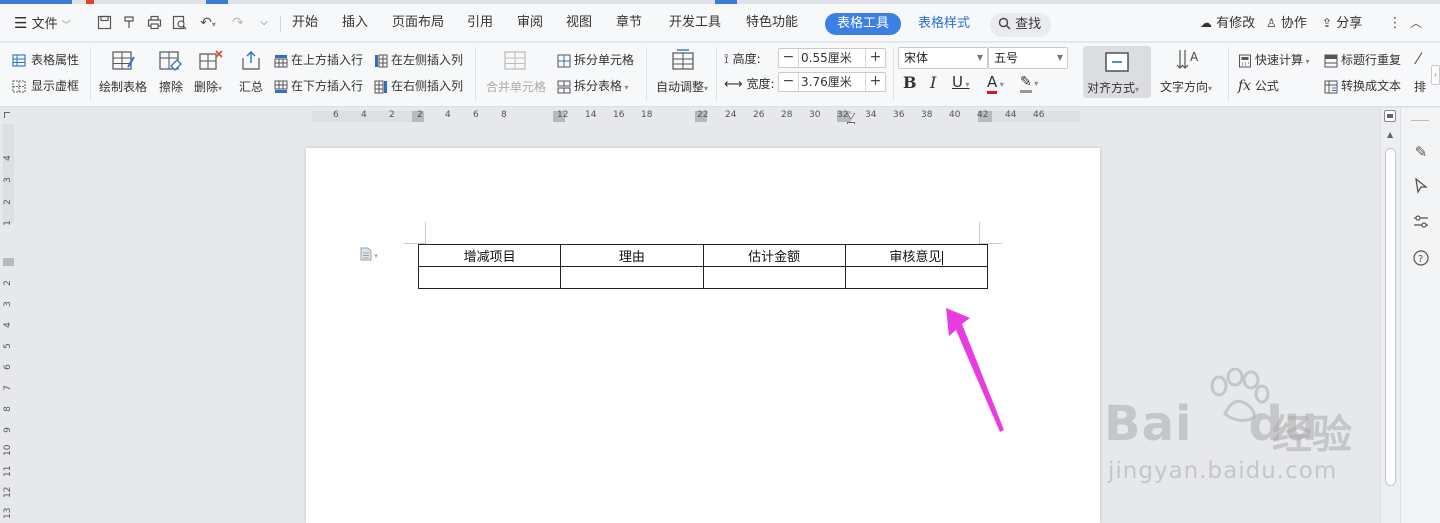  Describe the element at coordinates (1418, 58) in the screenshot. I see `ribbon-pen-icon: ⁄` at that location.